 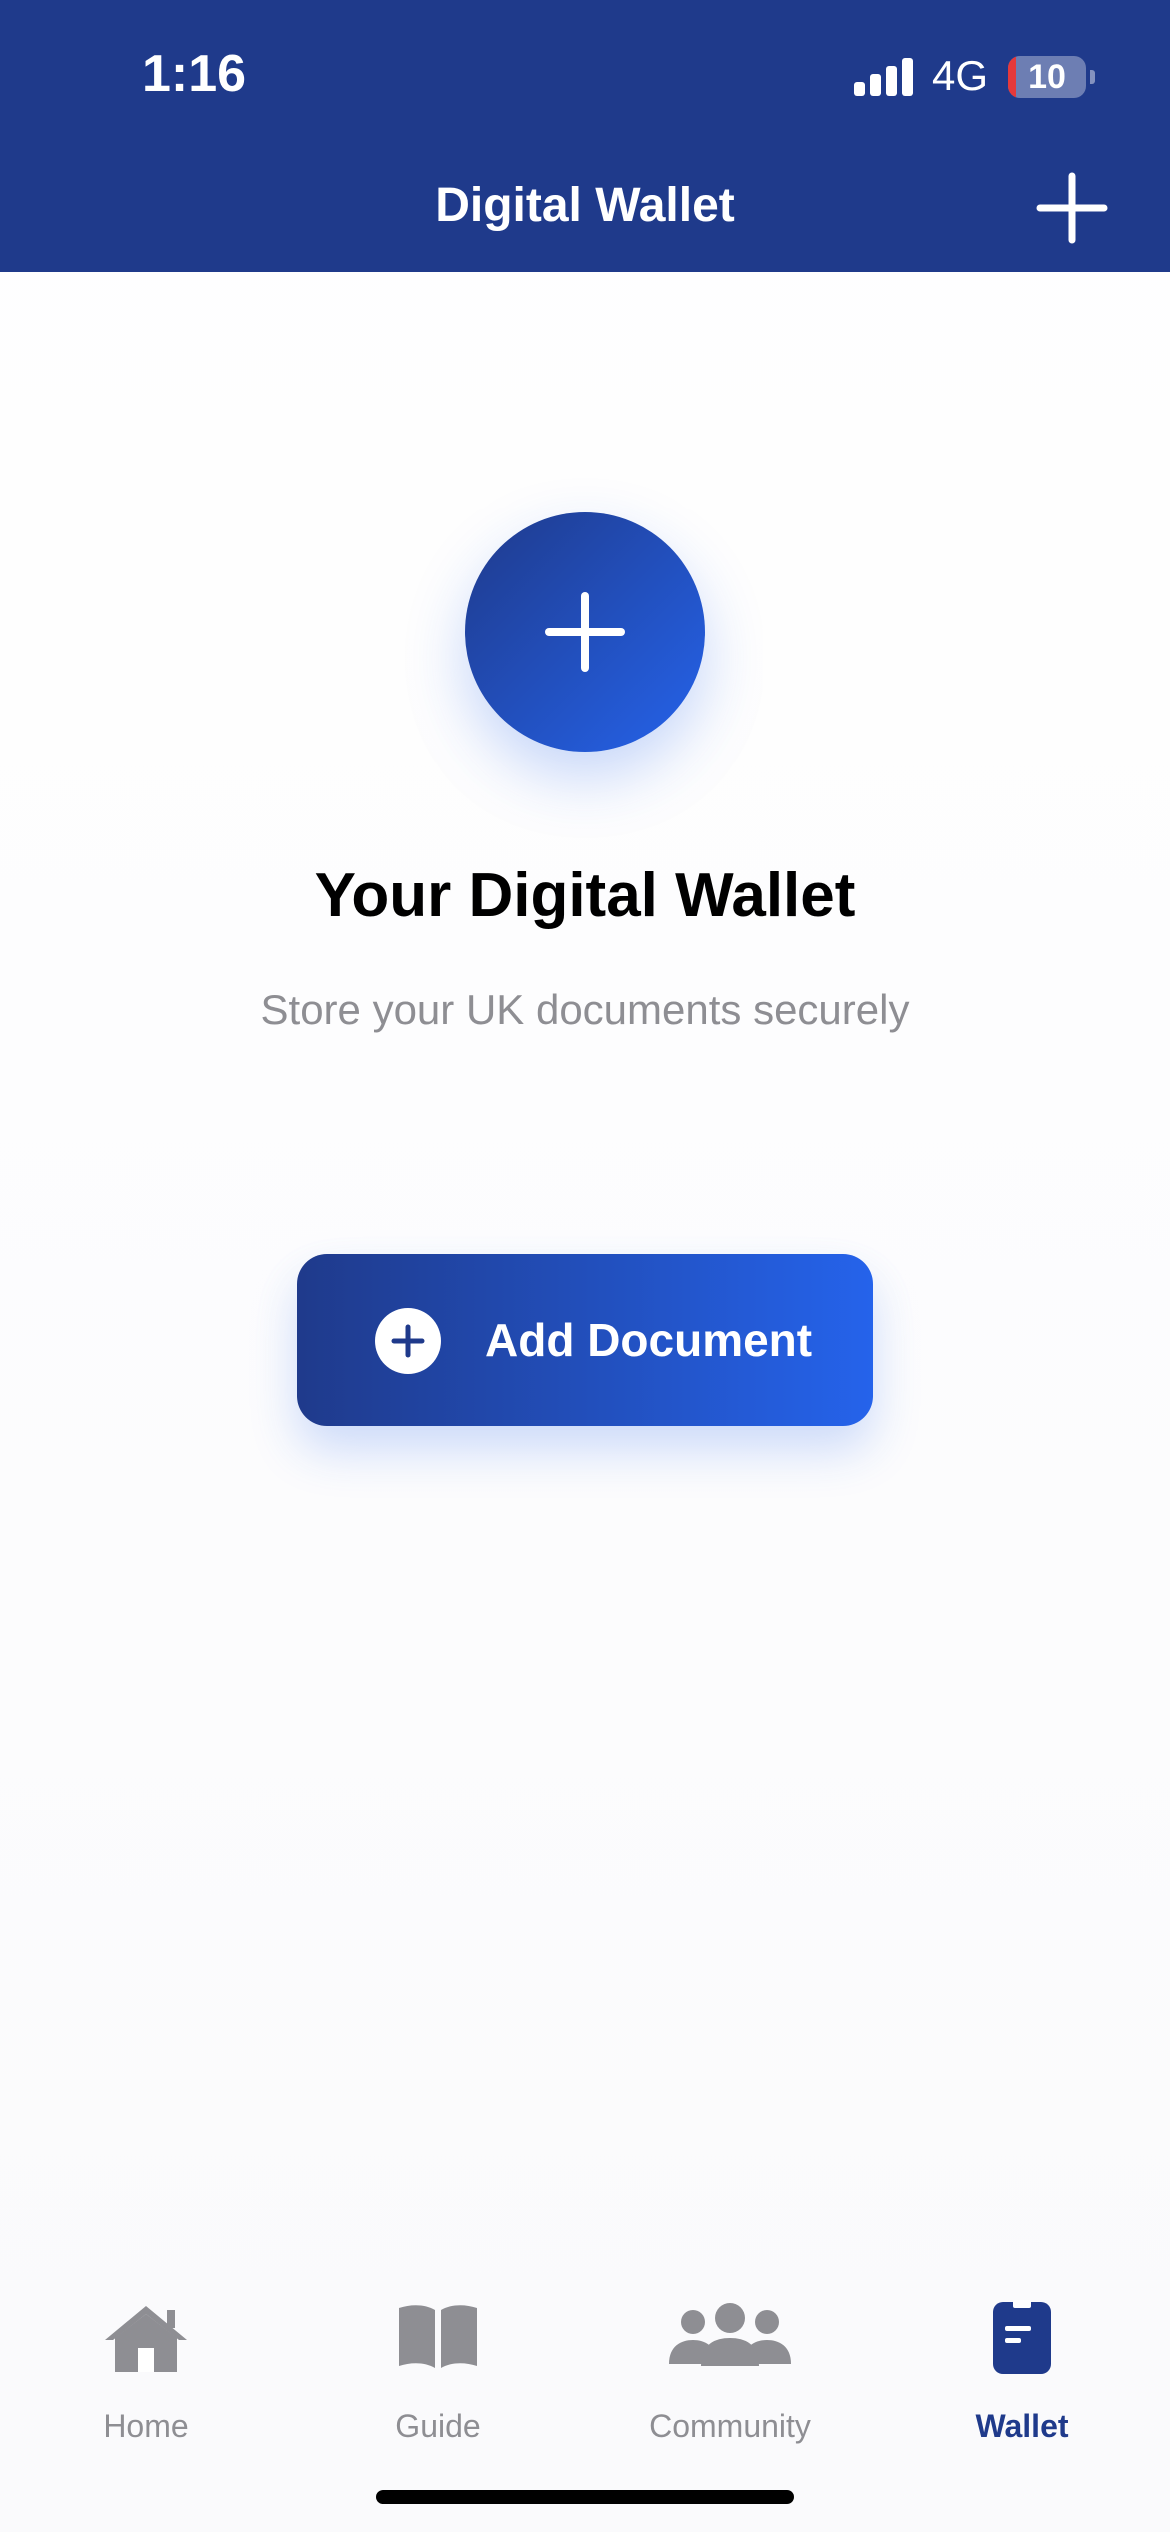 I want to click on app-header: 1:16 4G 10 Digital Wallet, so click(x=585, y=136).